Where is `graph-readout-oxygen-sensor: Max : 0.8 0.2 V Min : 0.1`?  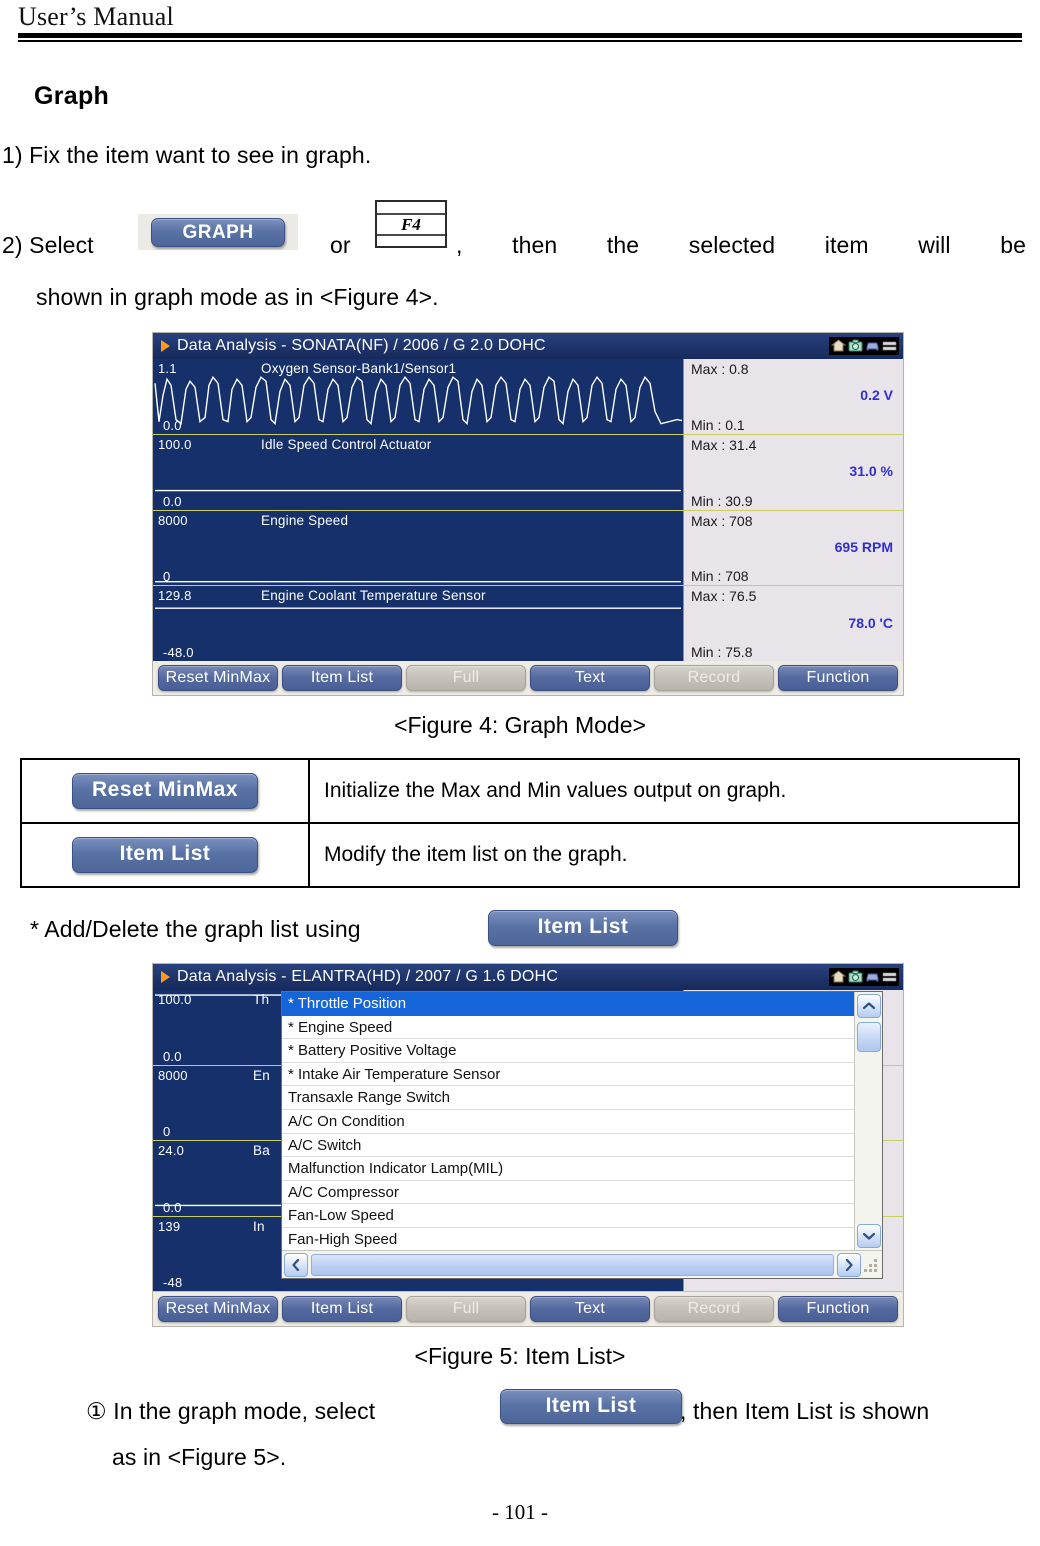
graph-readout-oxygen-sensor: Max : 0.8 0.2 V Min : 0.1 is located at coordinates (793, 396).